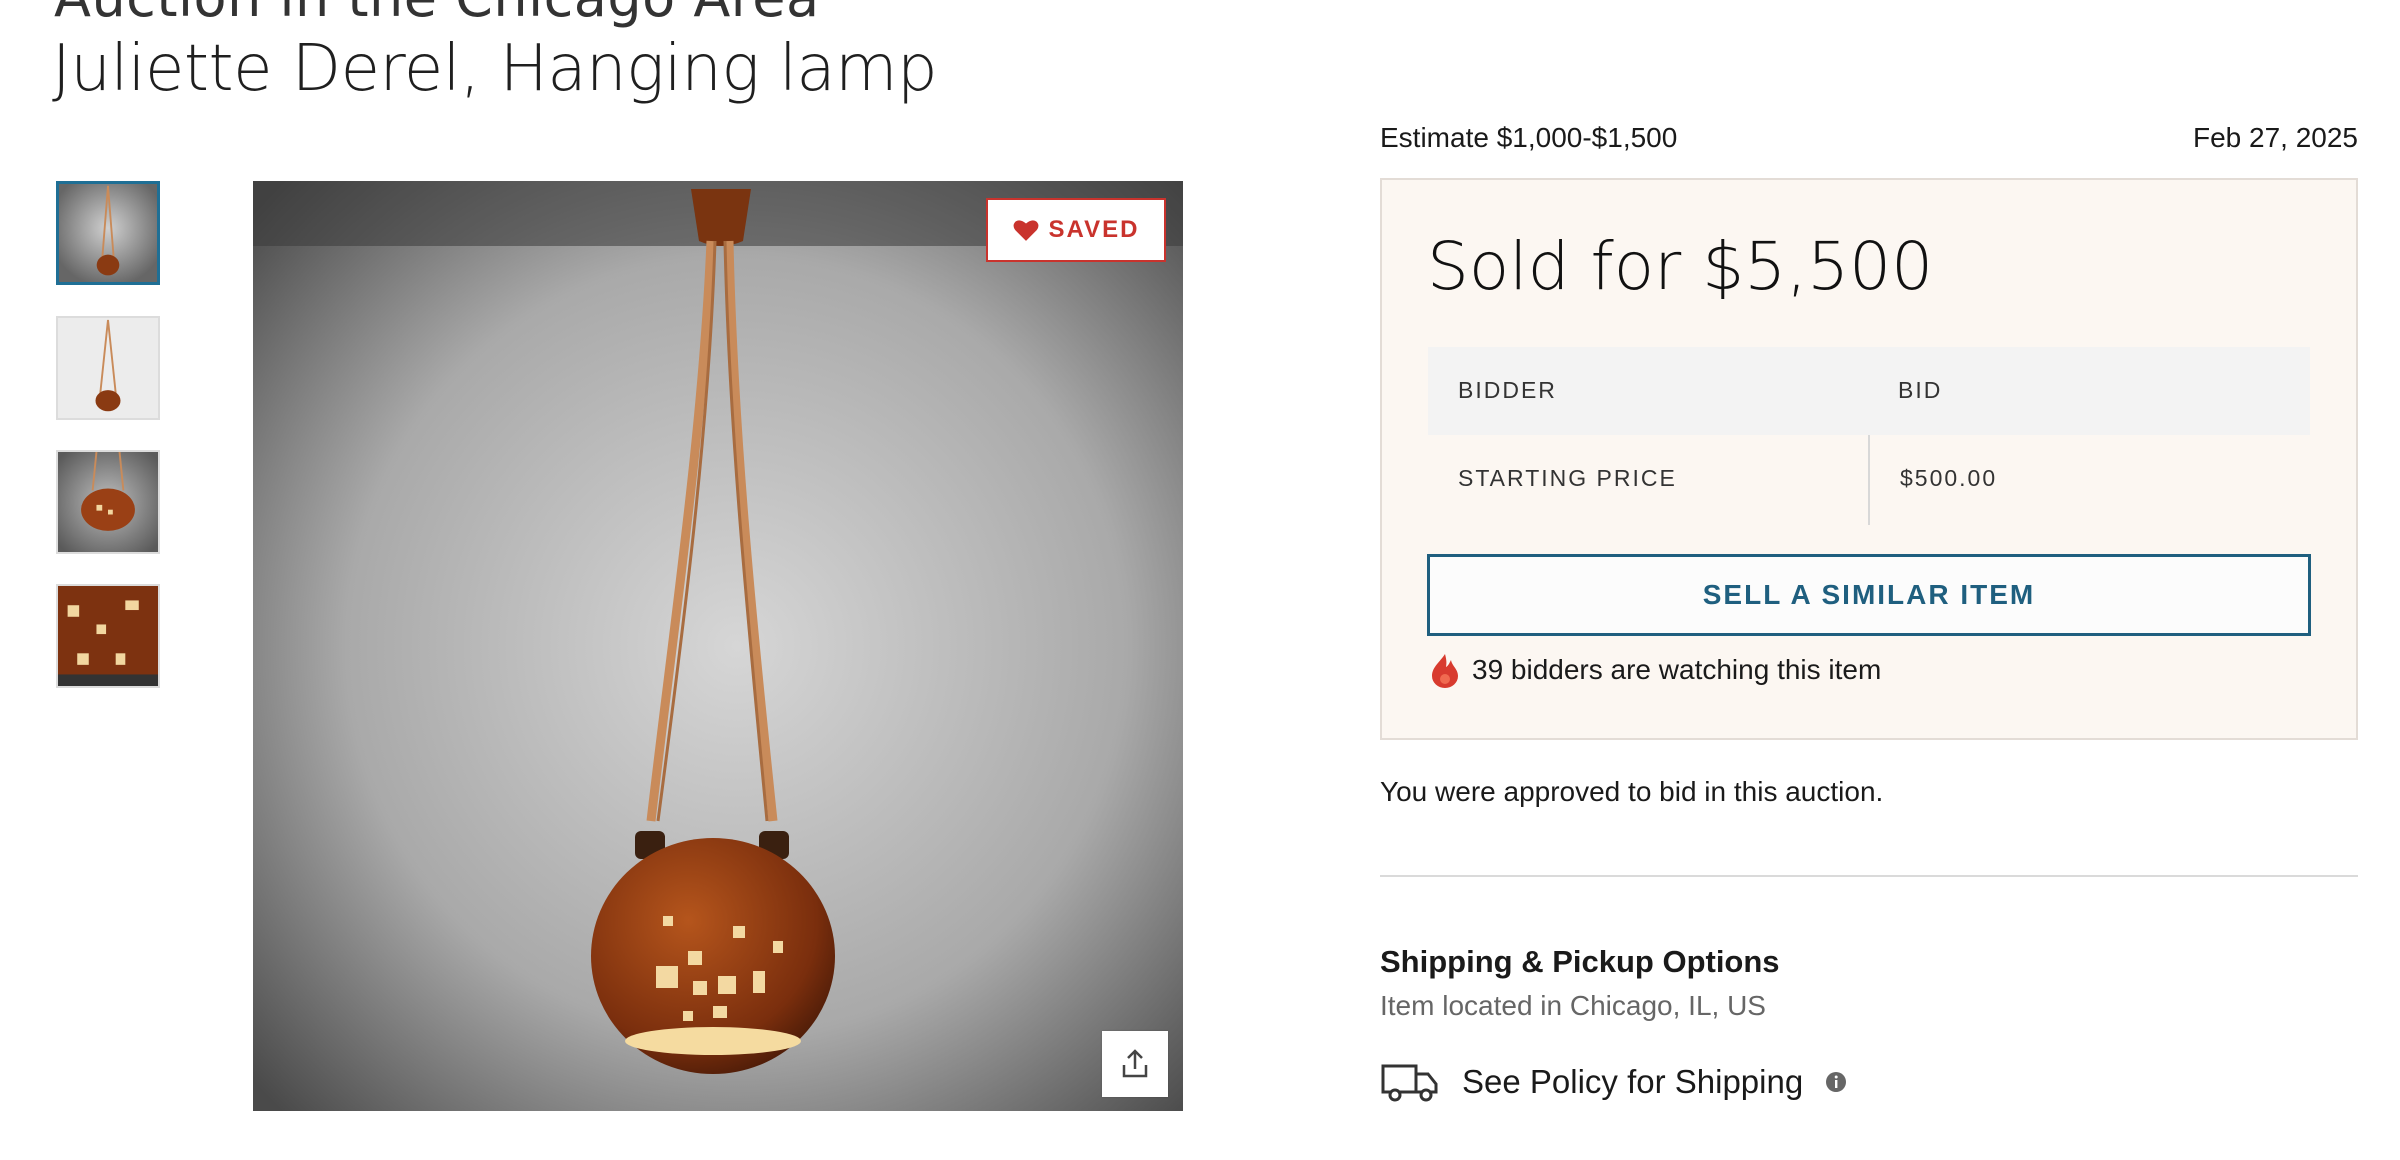  I want to click on table-row: STARTING PRICE $500.00, so click(1869, 480).